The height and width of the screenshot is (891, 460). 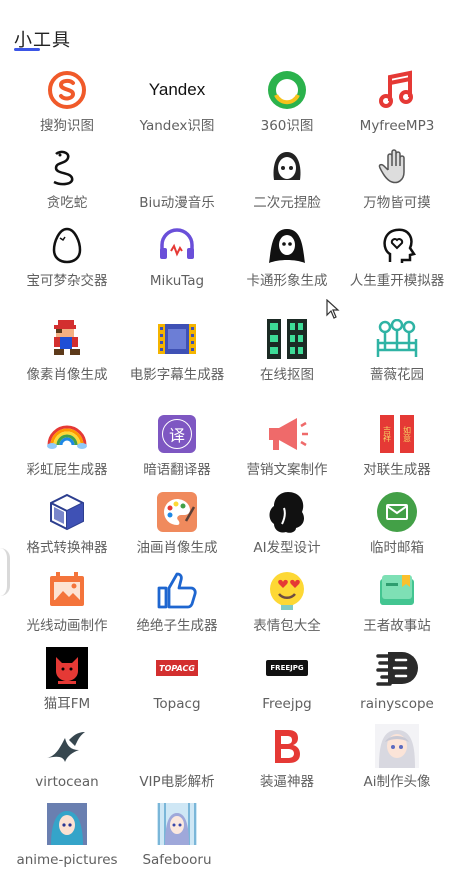 I want to click on tool-label: VIP电影解析, so click(x=177, y=782).